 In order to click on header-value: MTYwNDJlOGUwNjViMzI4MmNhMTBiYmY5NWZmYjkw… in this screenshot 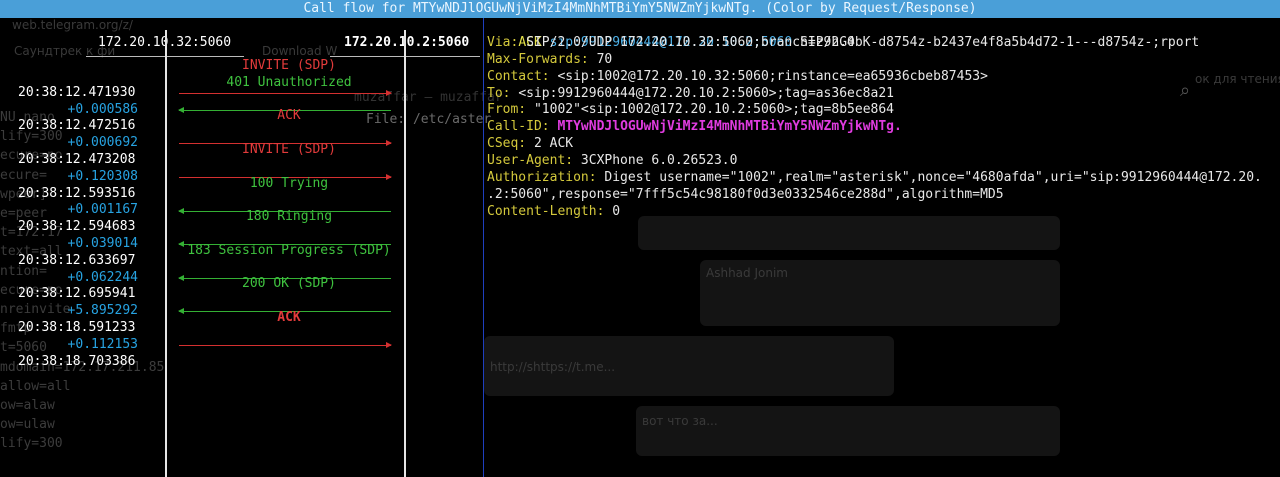, I will do `click(729, 127)`.